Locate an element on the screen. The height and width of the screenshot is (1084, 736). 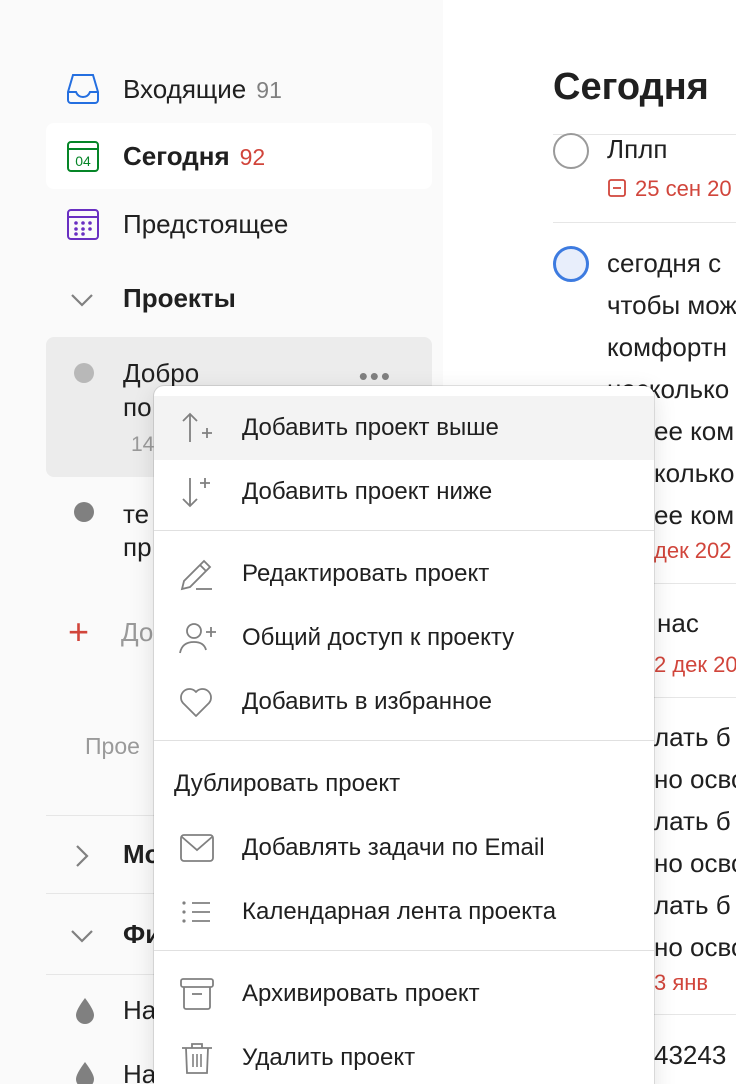
menu-item-edit-project: Редактировать проект is located at coordinates (404, 574).